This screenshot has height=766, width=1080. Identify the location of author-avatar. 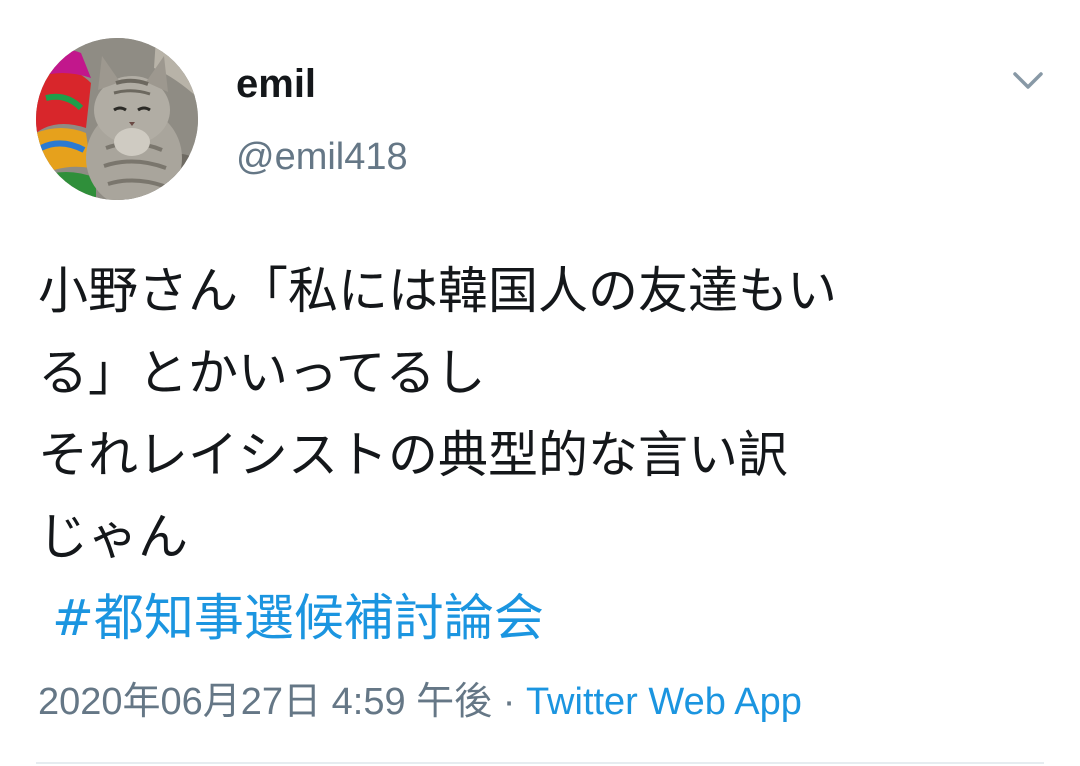
(117, 119).